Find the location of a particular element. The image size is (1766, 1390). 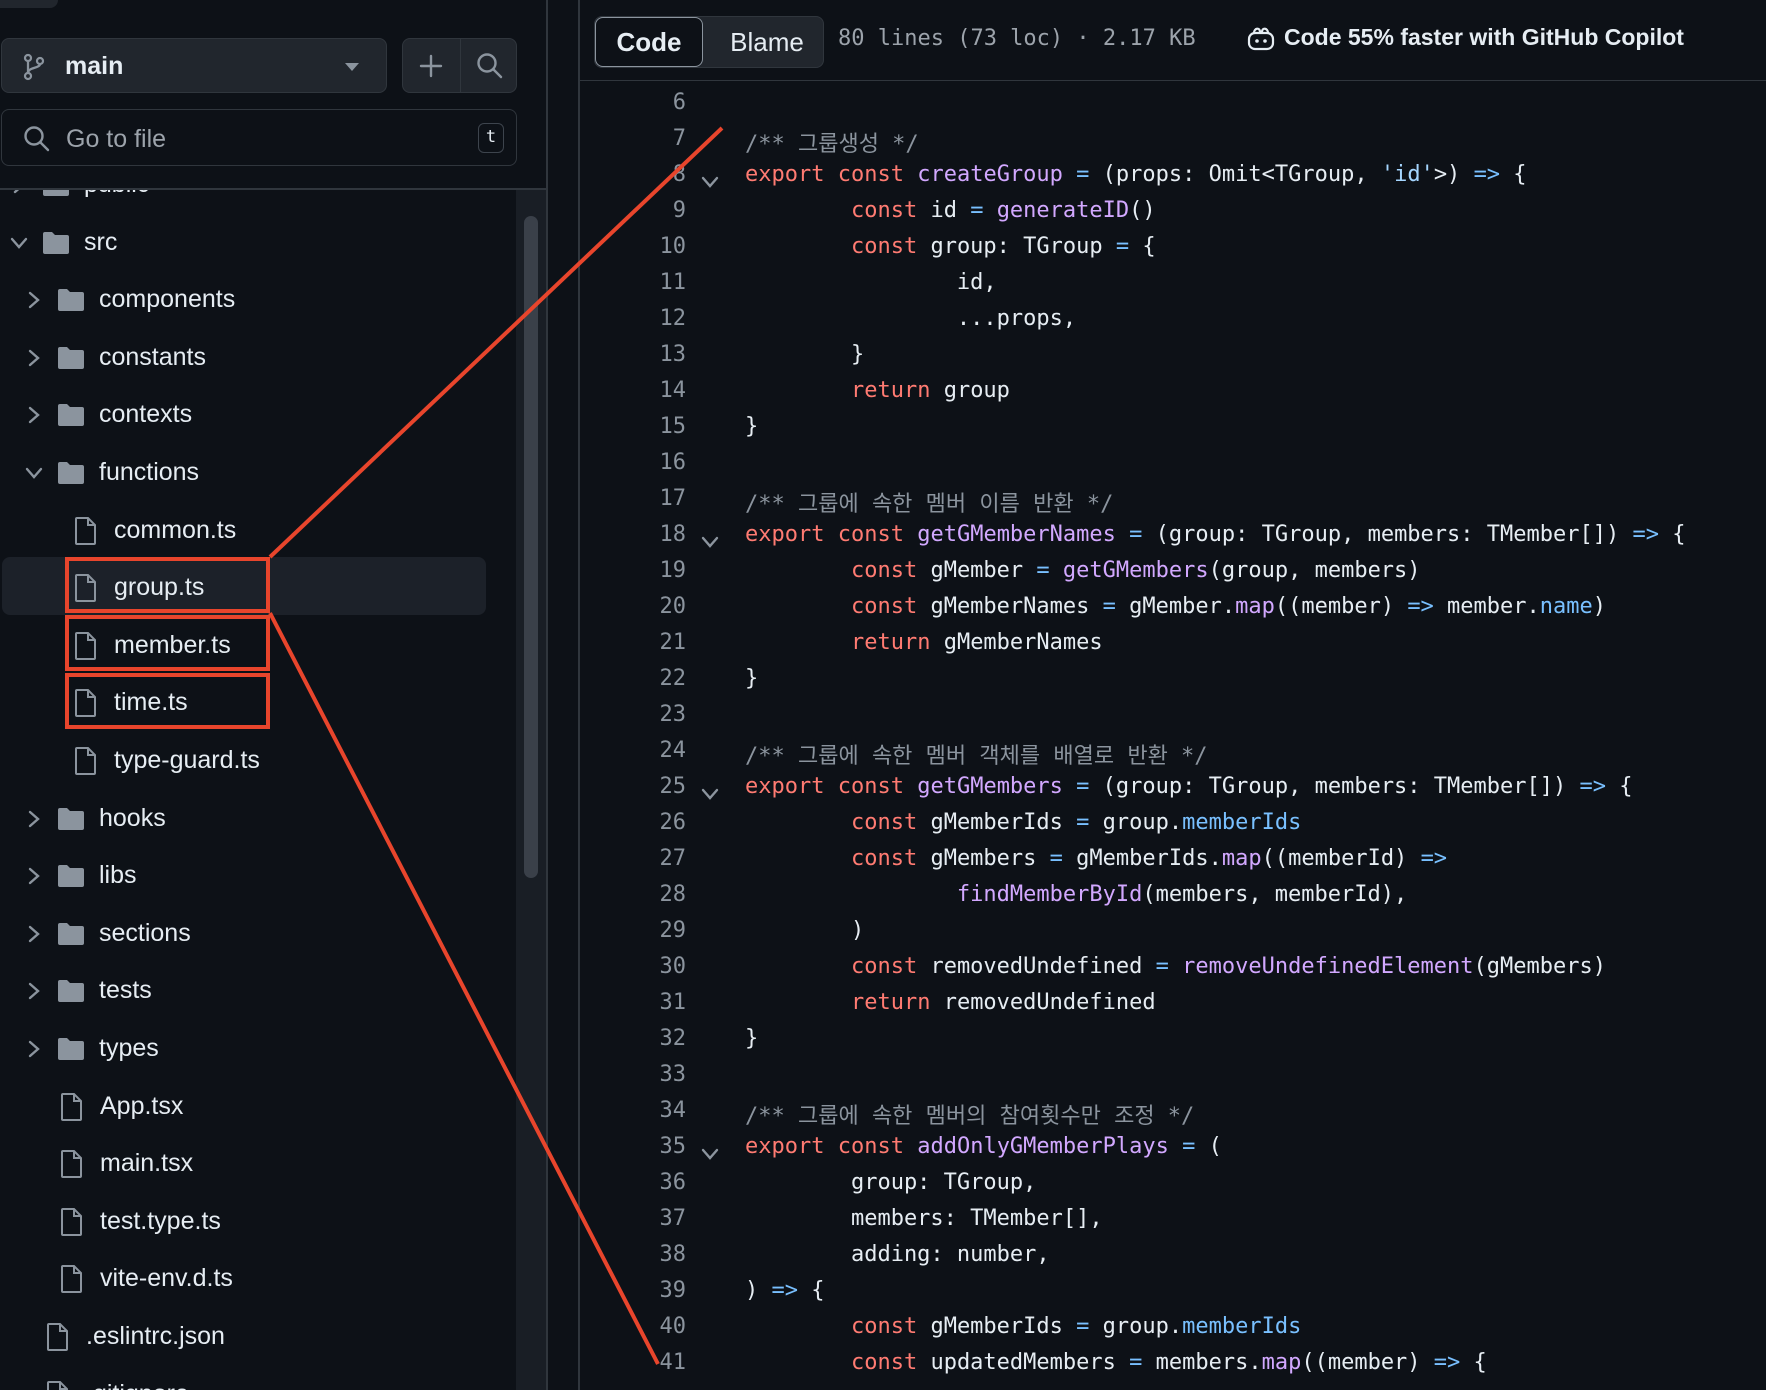

code-text: ...props, is located at coordinates (911, 318).